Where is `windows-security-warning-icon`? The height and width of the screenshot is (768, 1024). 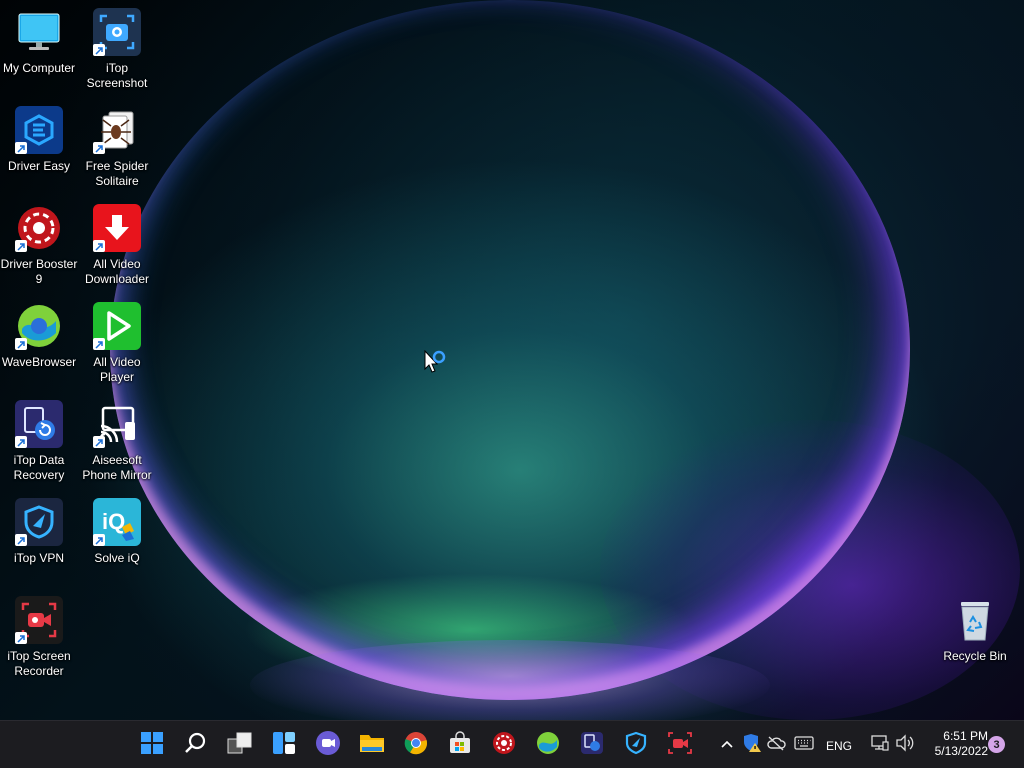
windows-security-warning-icon is located at coordinates (752, 745).